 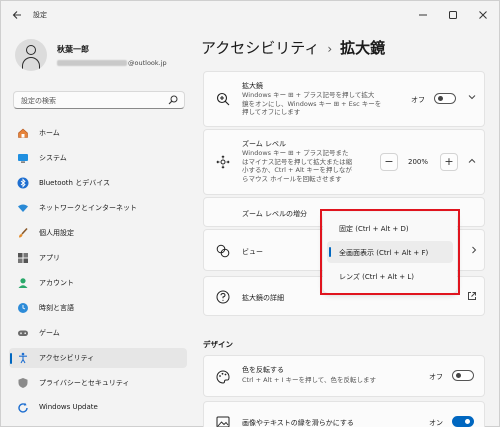 I want to click on highlight-annotation-box, so click(x=390, y=252).